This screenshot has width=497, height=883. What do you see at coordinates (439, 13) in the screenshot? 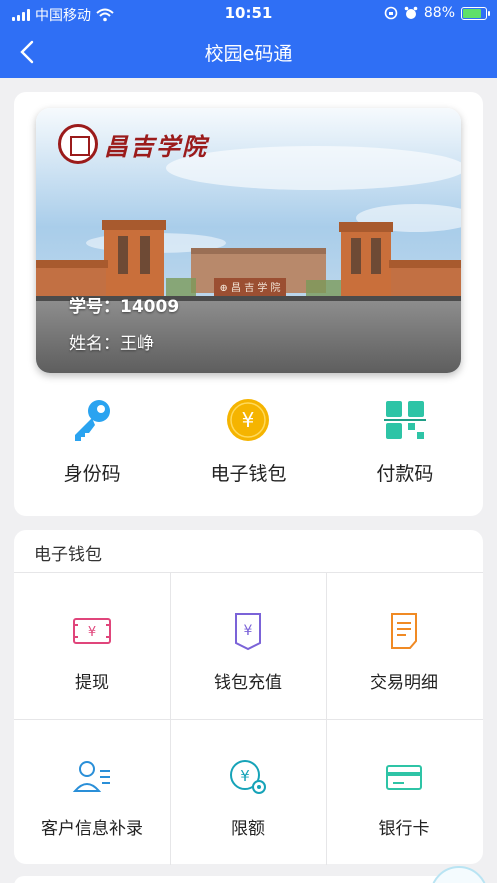
I see `battery-percent: 88%` at bounding box center [439, 13].